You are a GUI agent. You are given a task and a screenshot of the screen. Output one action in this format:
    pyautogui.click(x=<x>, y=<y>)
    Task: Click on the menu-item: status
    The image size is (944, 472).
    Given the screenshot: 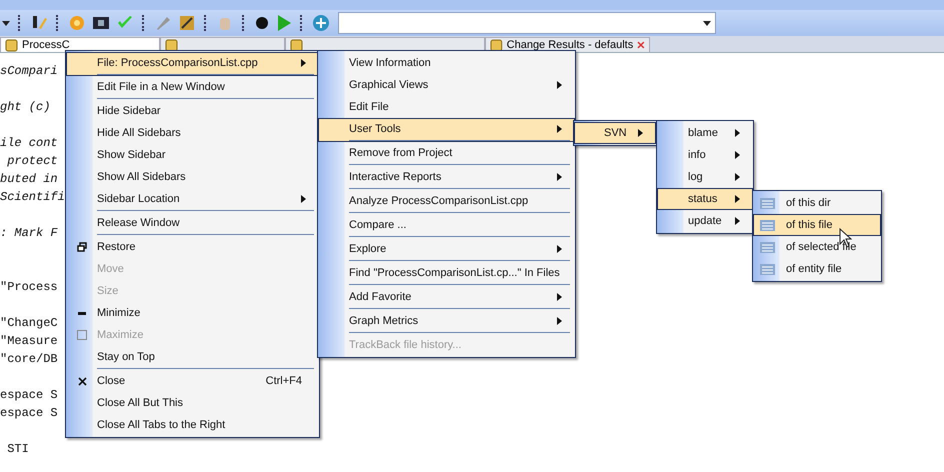 What is the action you would take?
    pyautogui.click(x=705, y=199)
    